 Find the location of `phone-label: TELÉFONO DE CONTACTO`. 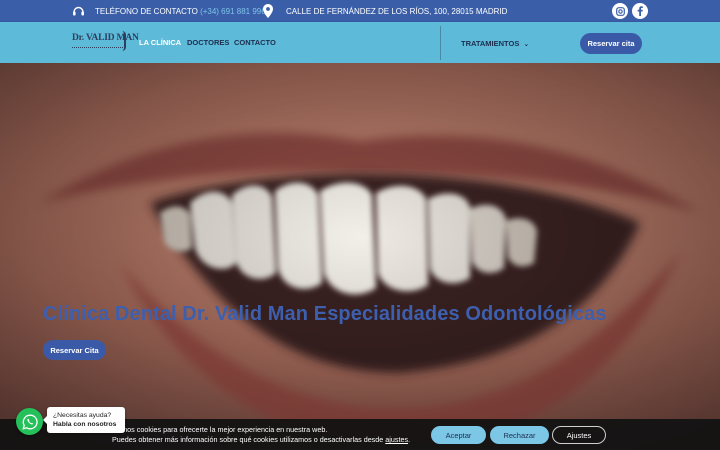

phone-label: TELÉFONO DE CONTACTO is located at coordinates (146, 11).